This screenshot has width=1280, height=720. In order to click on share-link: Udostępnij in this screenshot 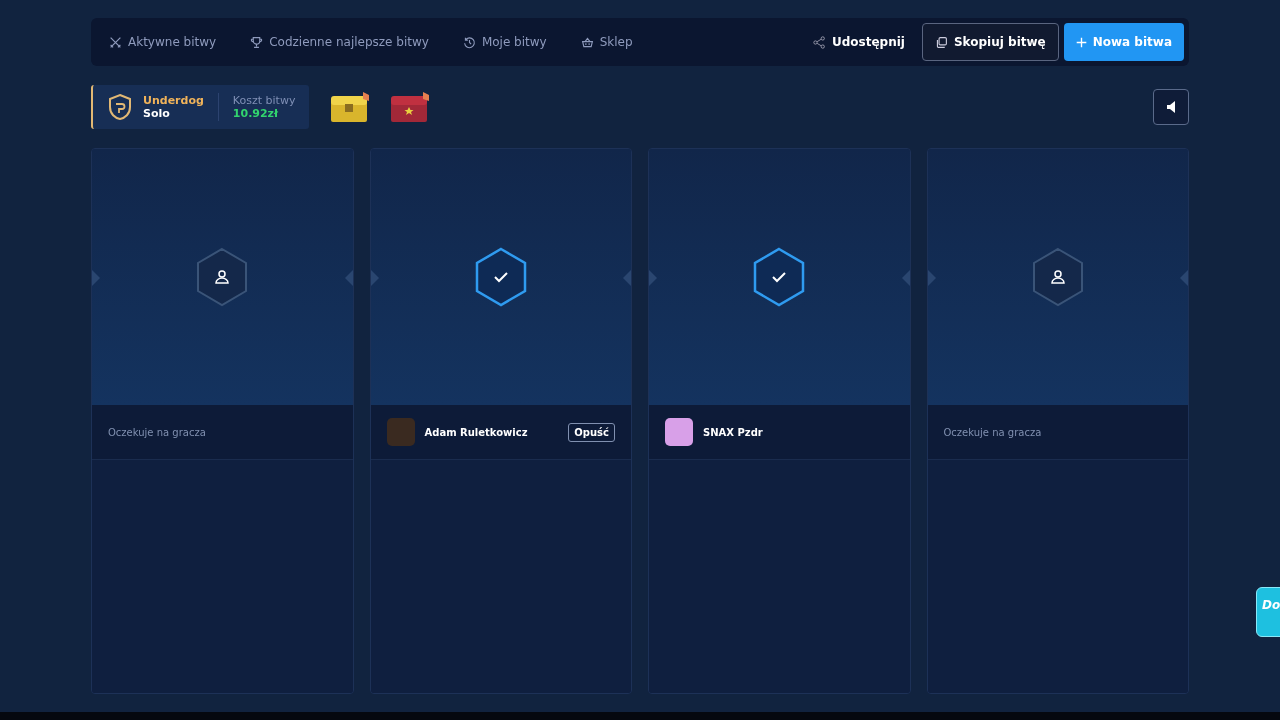, I will do `click(859, 42)`.